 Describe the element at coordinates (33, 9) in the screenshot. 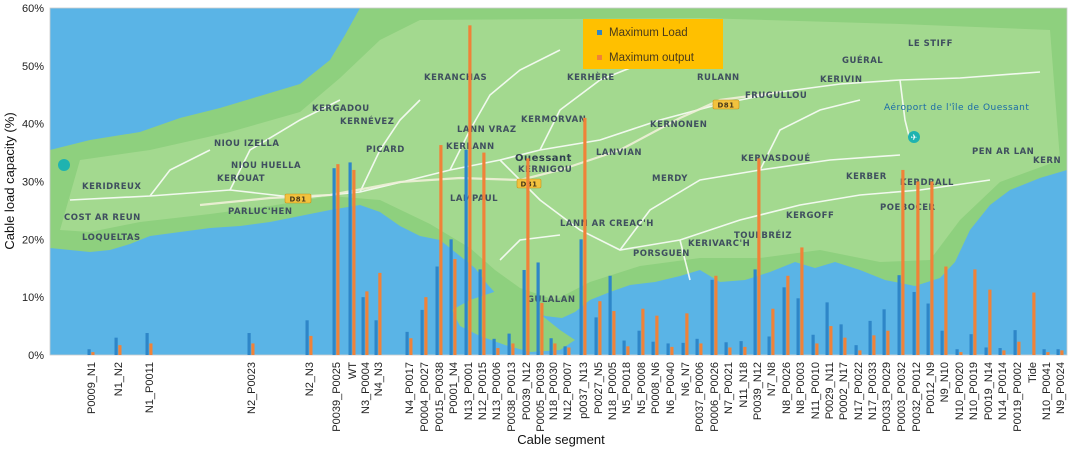

I see `y-tick-label: 60%` at that location.